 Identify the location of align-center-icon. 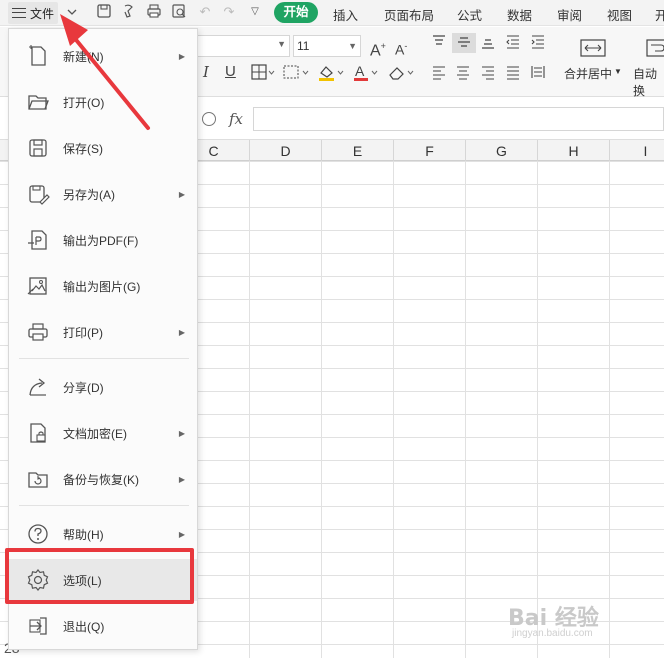
(463, 73).